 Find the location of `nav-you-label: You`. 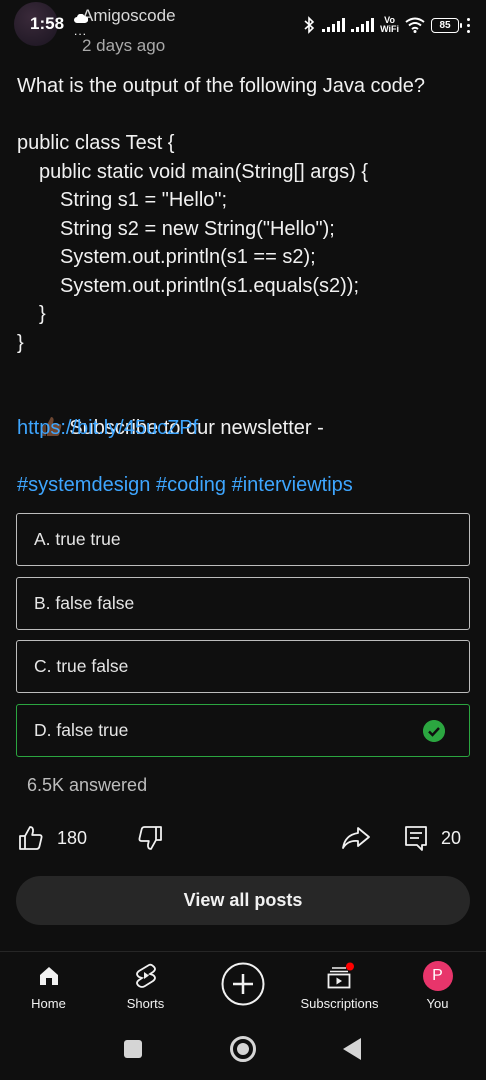

nav-you-label: You is located at coordinates (437, 1003).